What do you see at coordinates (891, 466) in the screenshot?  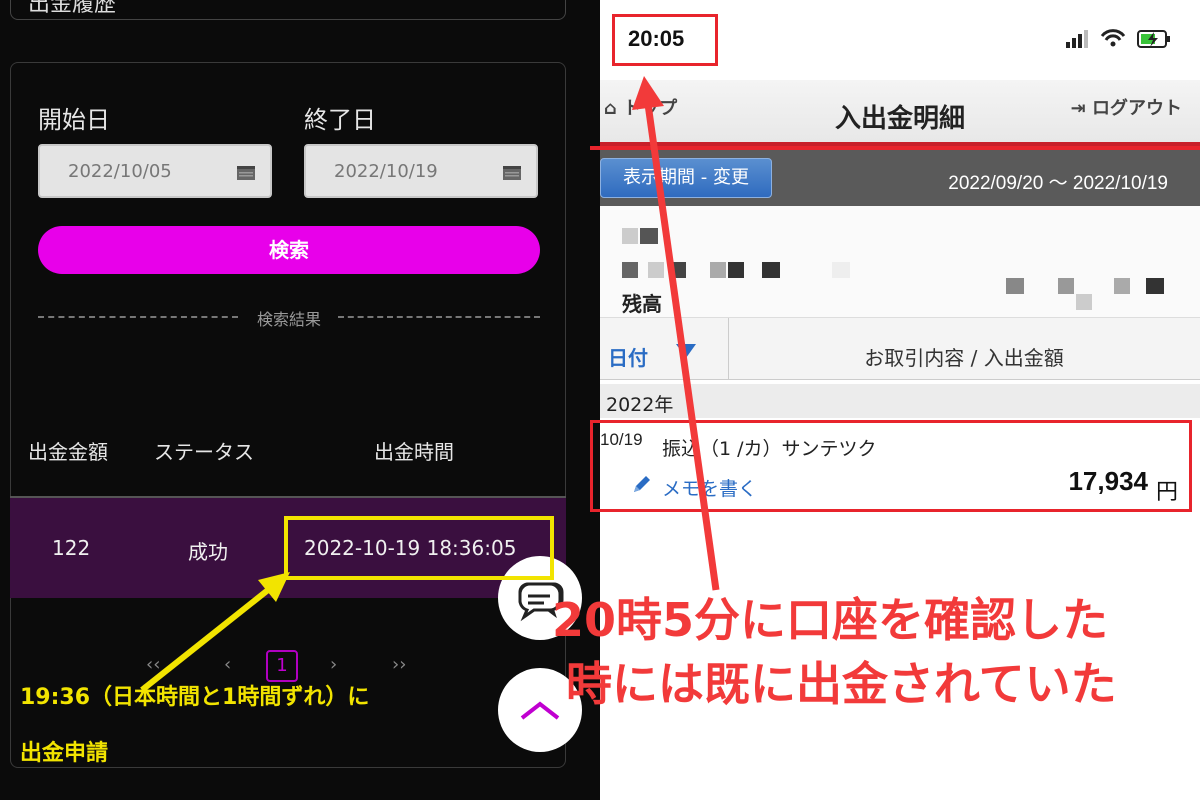 I see `transaction-highlight-box` at bounding box center [891, 466].